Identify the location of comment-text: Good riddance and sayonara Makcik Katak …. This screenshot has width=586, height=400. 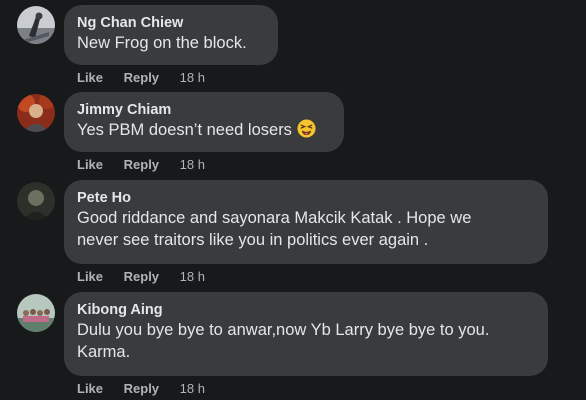
(274, 229).